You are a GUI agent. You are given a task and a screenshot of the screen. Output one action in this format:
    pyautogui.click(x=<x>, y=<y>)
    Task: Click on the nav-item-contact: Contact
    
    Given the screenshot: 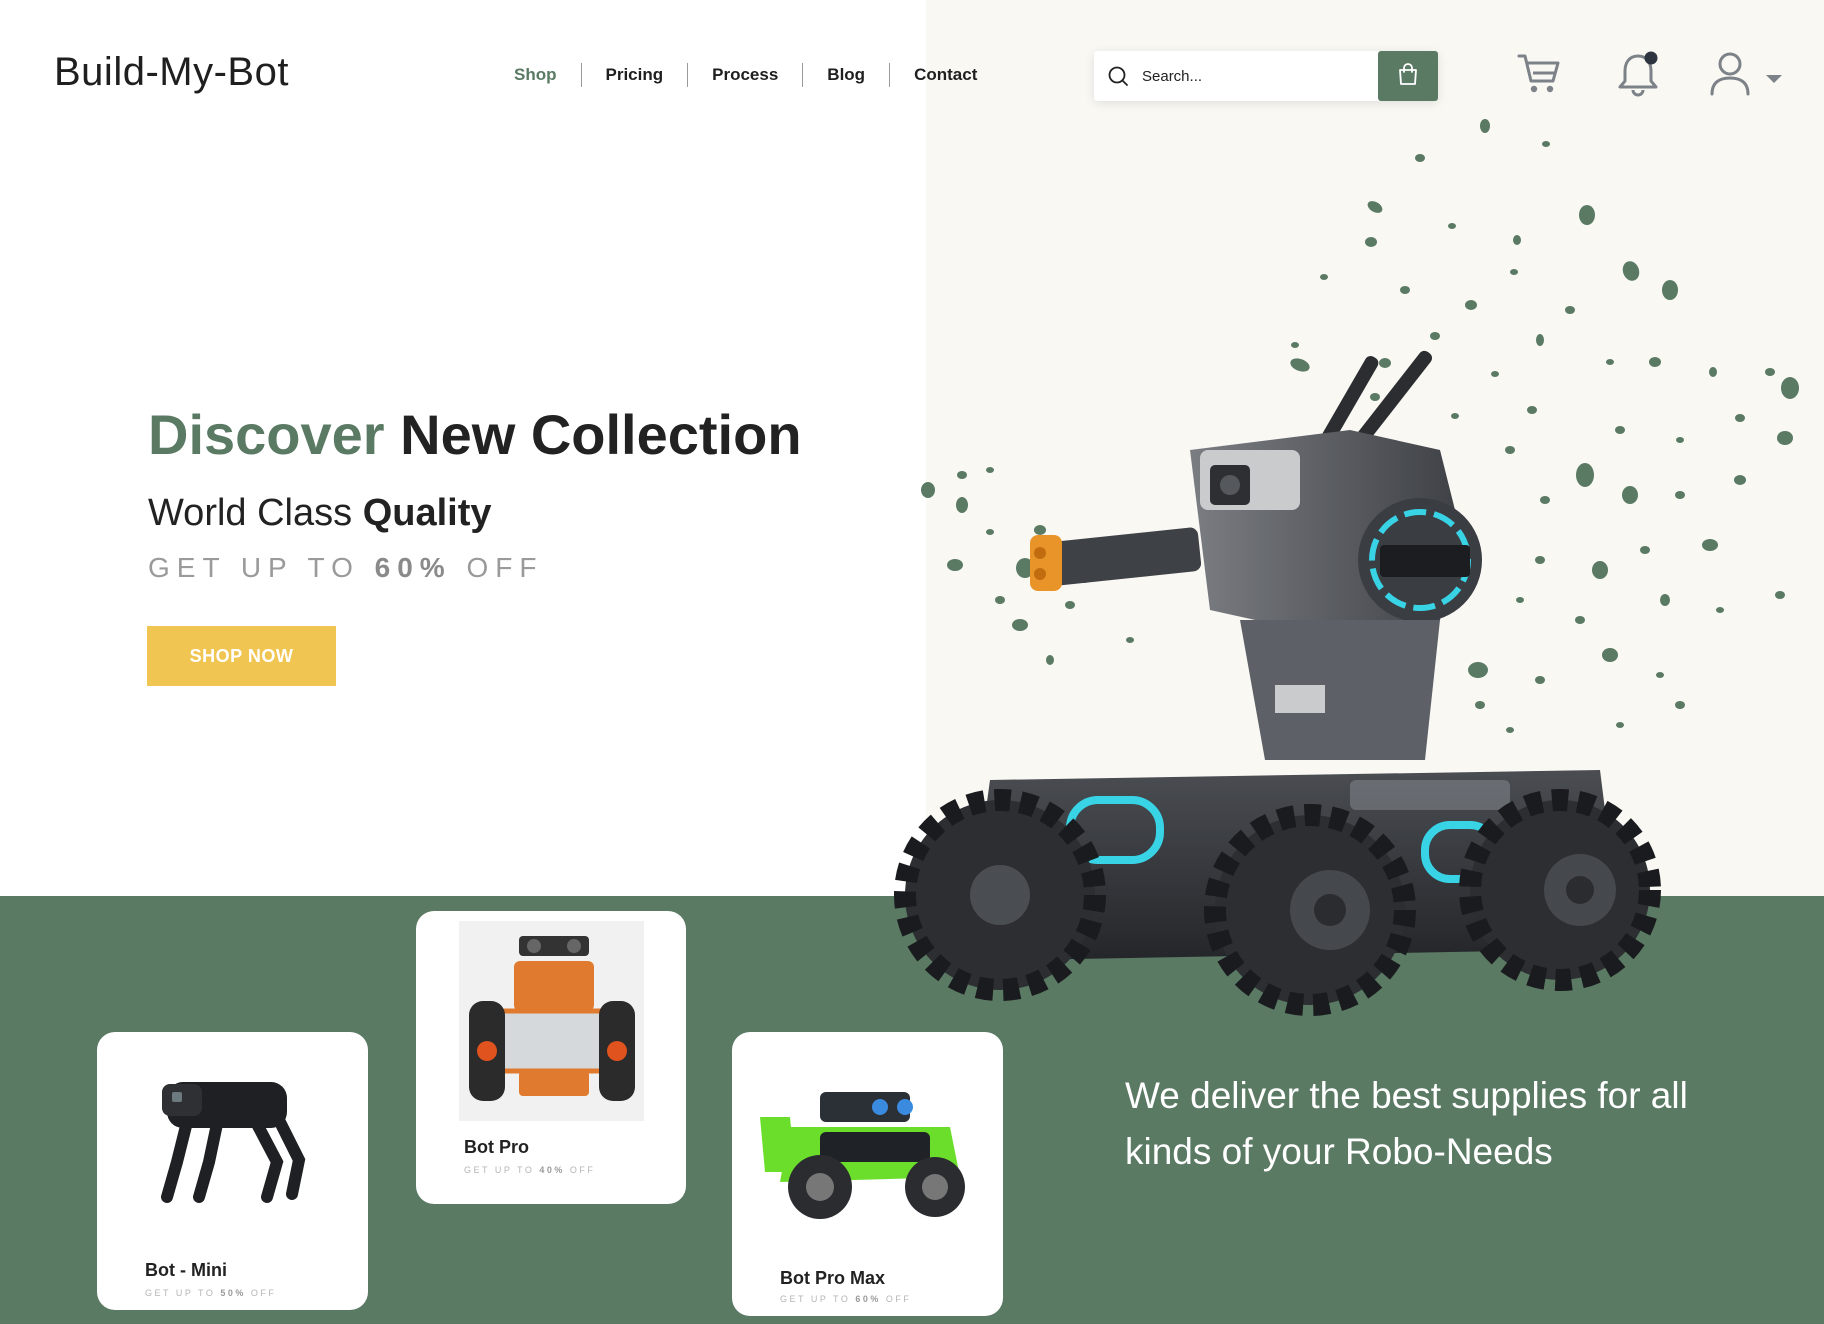 What is the action you would take?
    pyautogui.click(x=945, y=75)
    